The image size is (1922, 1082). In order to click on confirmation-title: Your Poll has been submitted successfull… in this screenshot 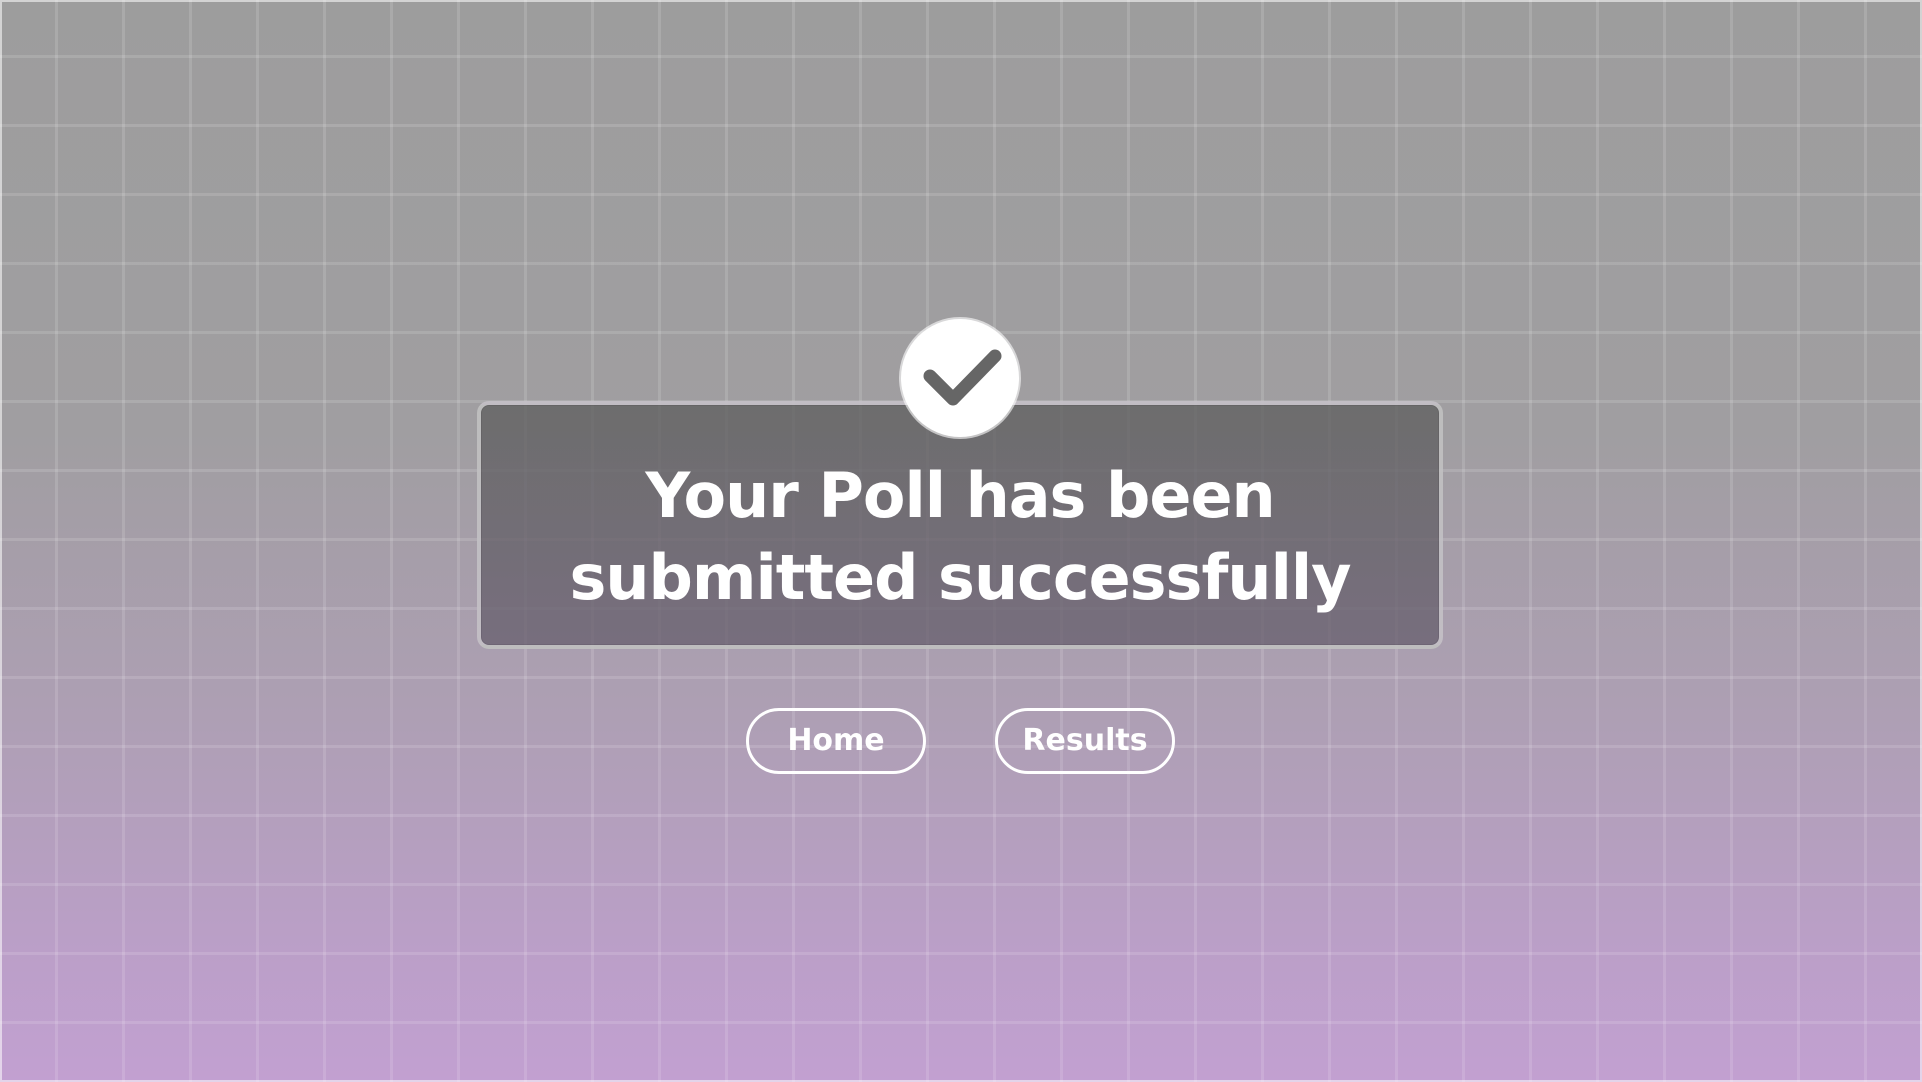, I will do `click(960, 536)`.